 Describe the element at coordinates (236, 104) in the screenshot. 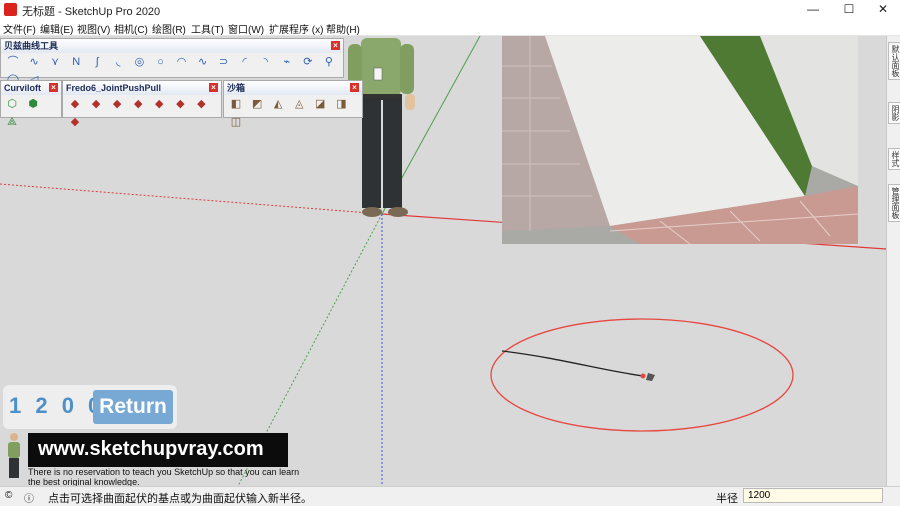

I see `sandbox-tool-icon: ◧` at that location.